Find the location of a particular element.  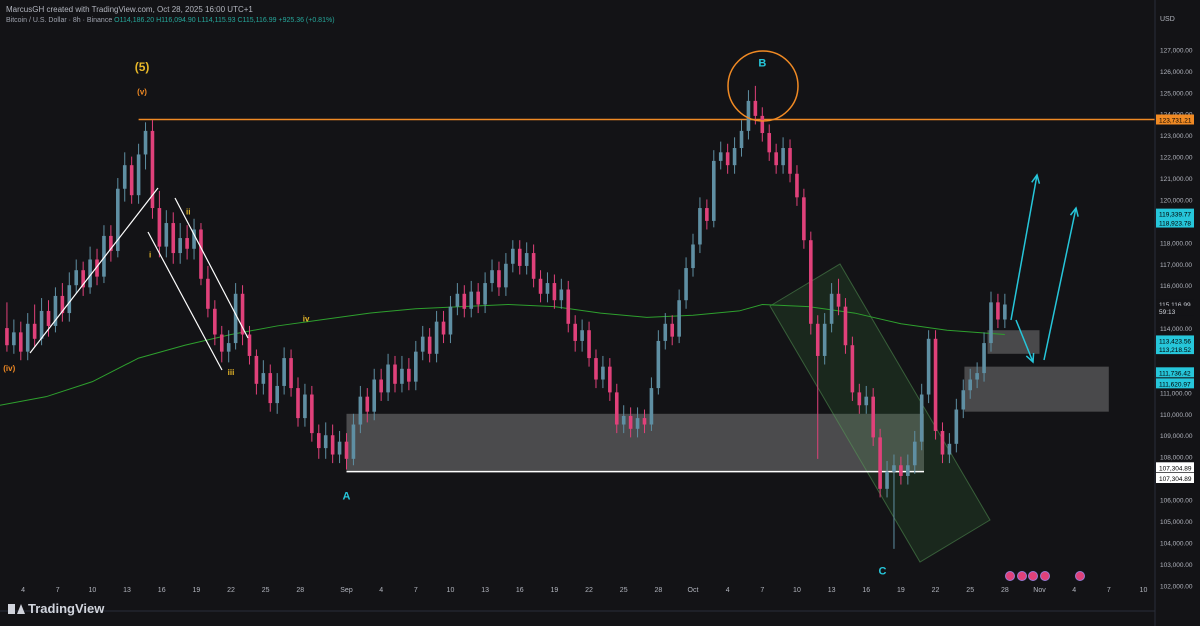

wave-label: (iv) is located at coordinates (9, 368).